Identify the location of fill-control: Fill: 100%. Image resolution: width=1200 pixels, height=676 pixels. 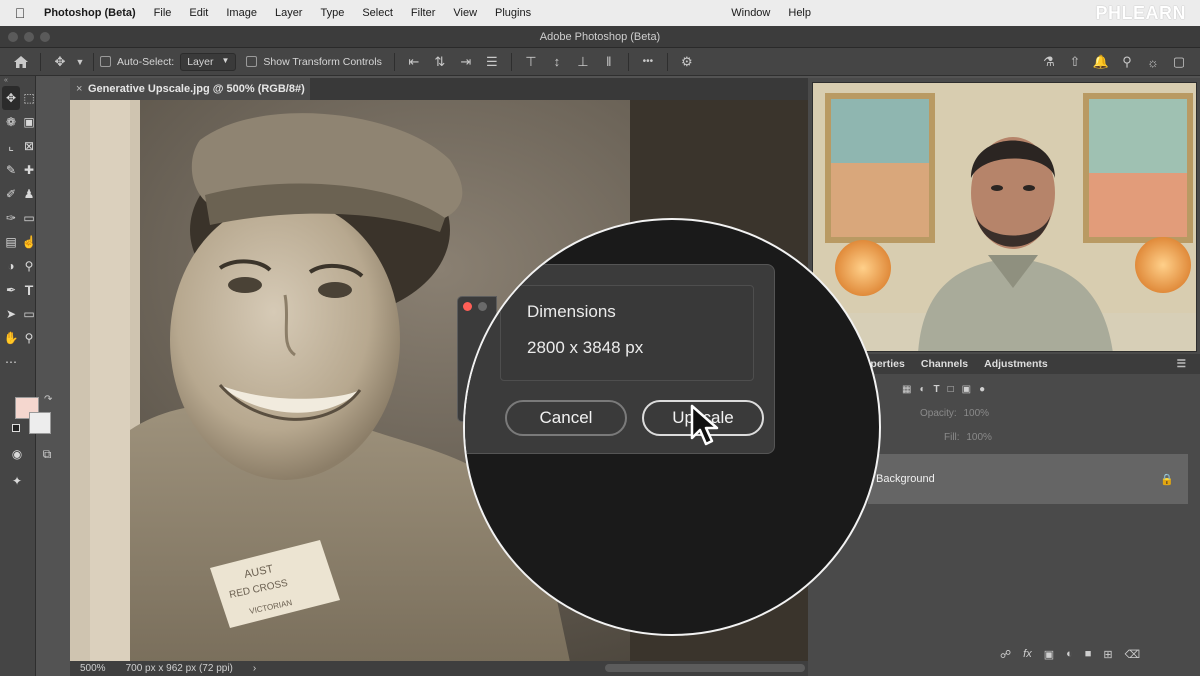
(968, 437).